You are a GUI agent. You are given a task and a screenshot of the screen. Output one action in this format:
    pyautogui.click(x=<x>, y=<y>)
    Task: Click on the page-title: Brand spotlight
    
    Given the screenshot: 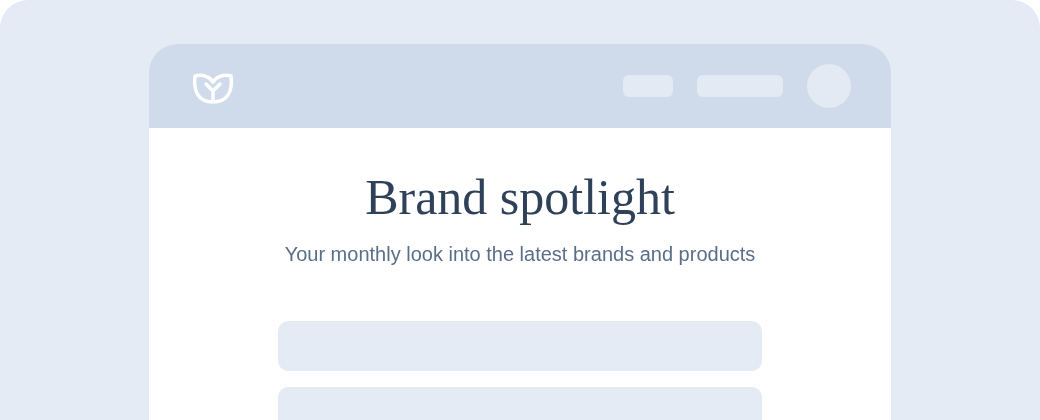 What is the action you would take?
    pyautogui.click(x=520, y=197)
    